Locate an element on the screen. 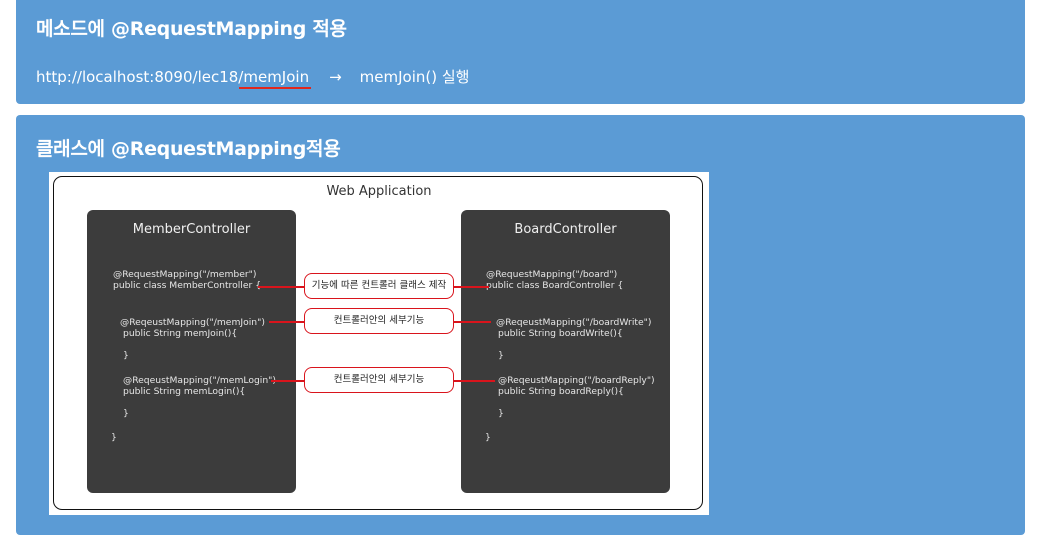  member-join-mapping: @ReqeustMapping("/memJoin") is located at coordinates (192, 322).